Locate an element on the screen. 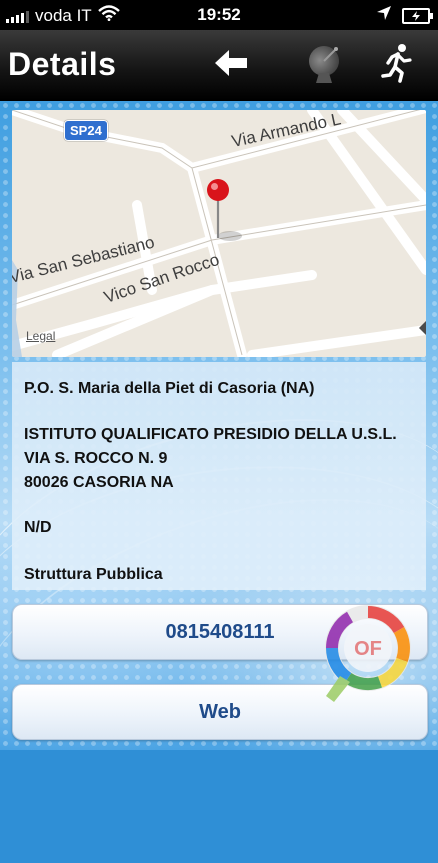  back-button is located at coordinates (231, 65).